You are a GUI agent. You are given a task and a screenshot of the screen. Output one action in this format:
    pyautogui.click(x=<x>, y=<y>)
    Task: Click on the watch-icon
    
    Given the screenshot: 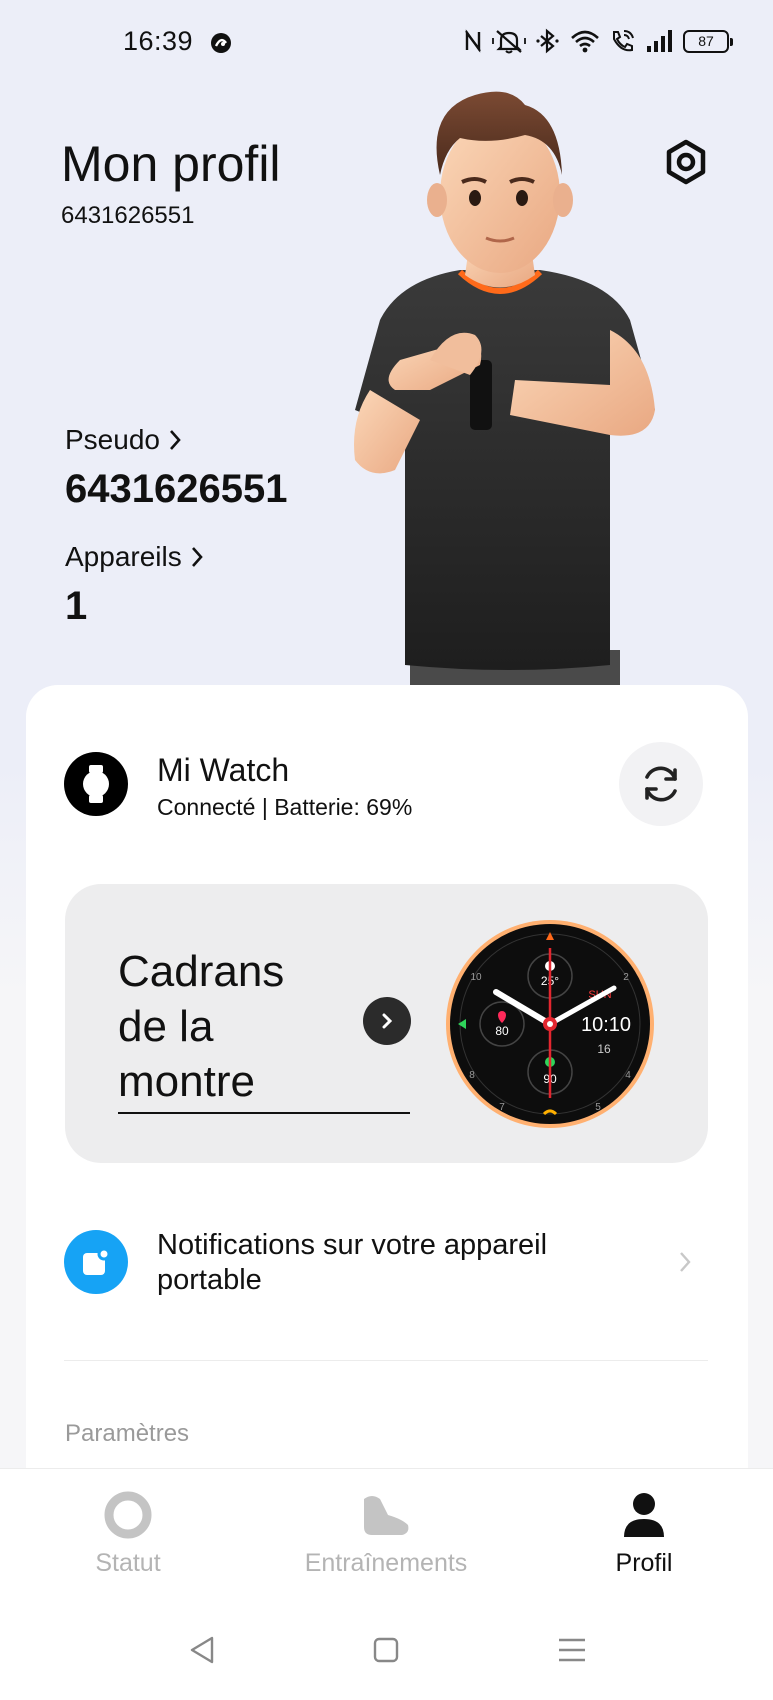 What is the action you would take?
    pyautogui.click(x=96, y=784)
    